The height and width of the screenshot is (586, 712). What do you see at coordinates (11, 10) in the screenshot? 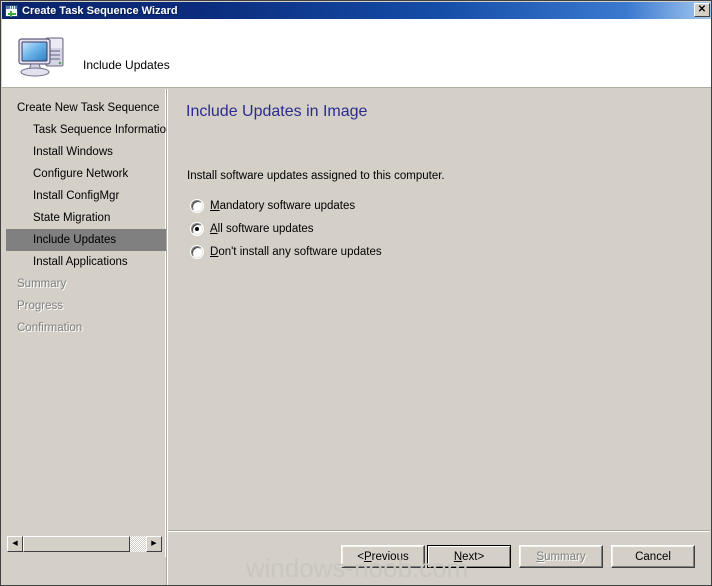
I see `window-plus-icon` at bounding box center [11, 10].